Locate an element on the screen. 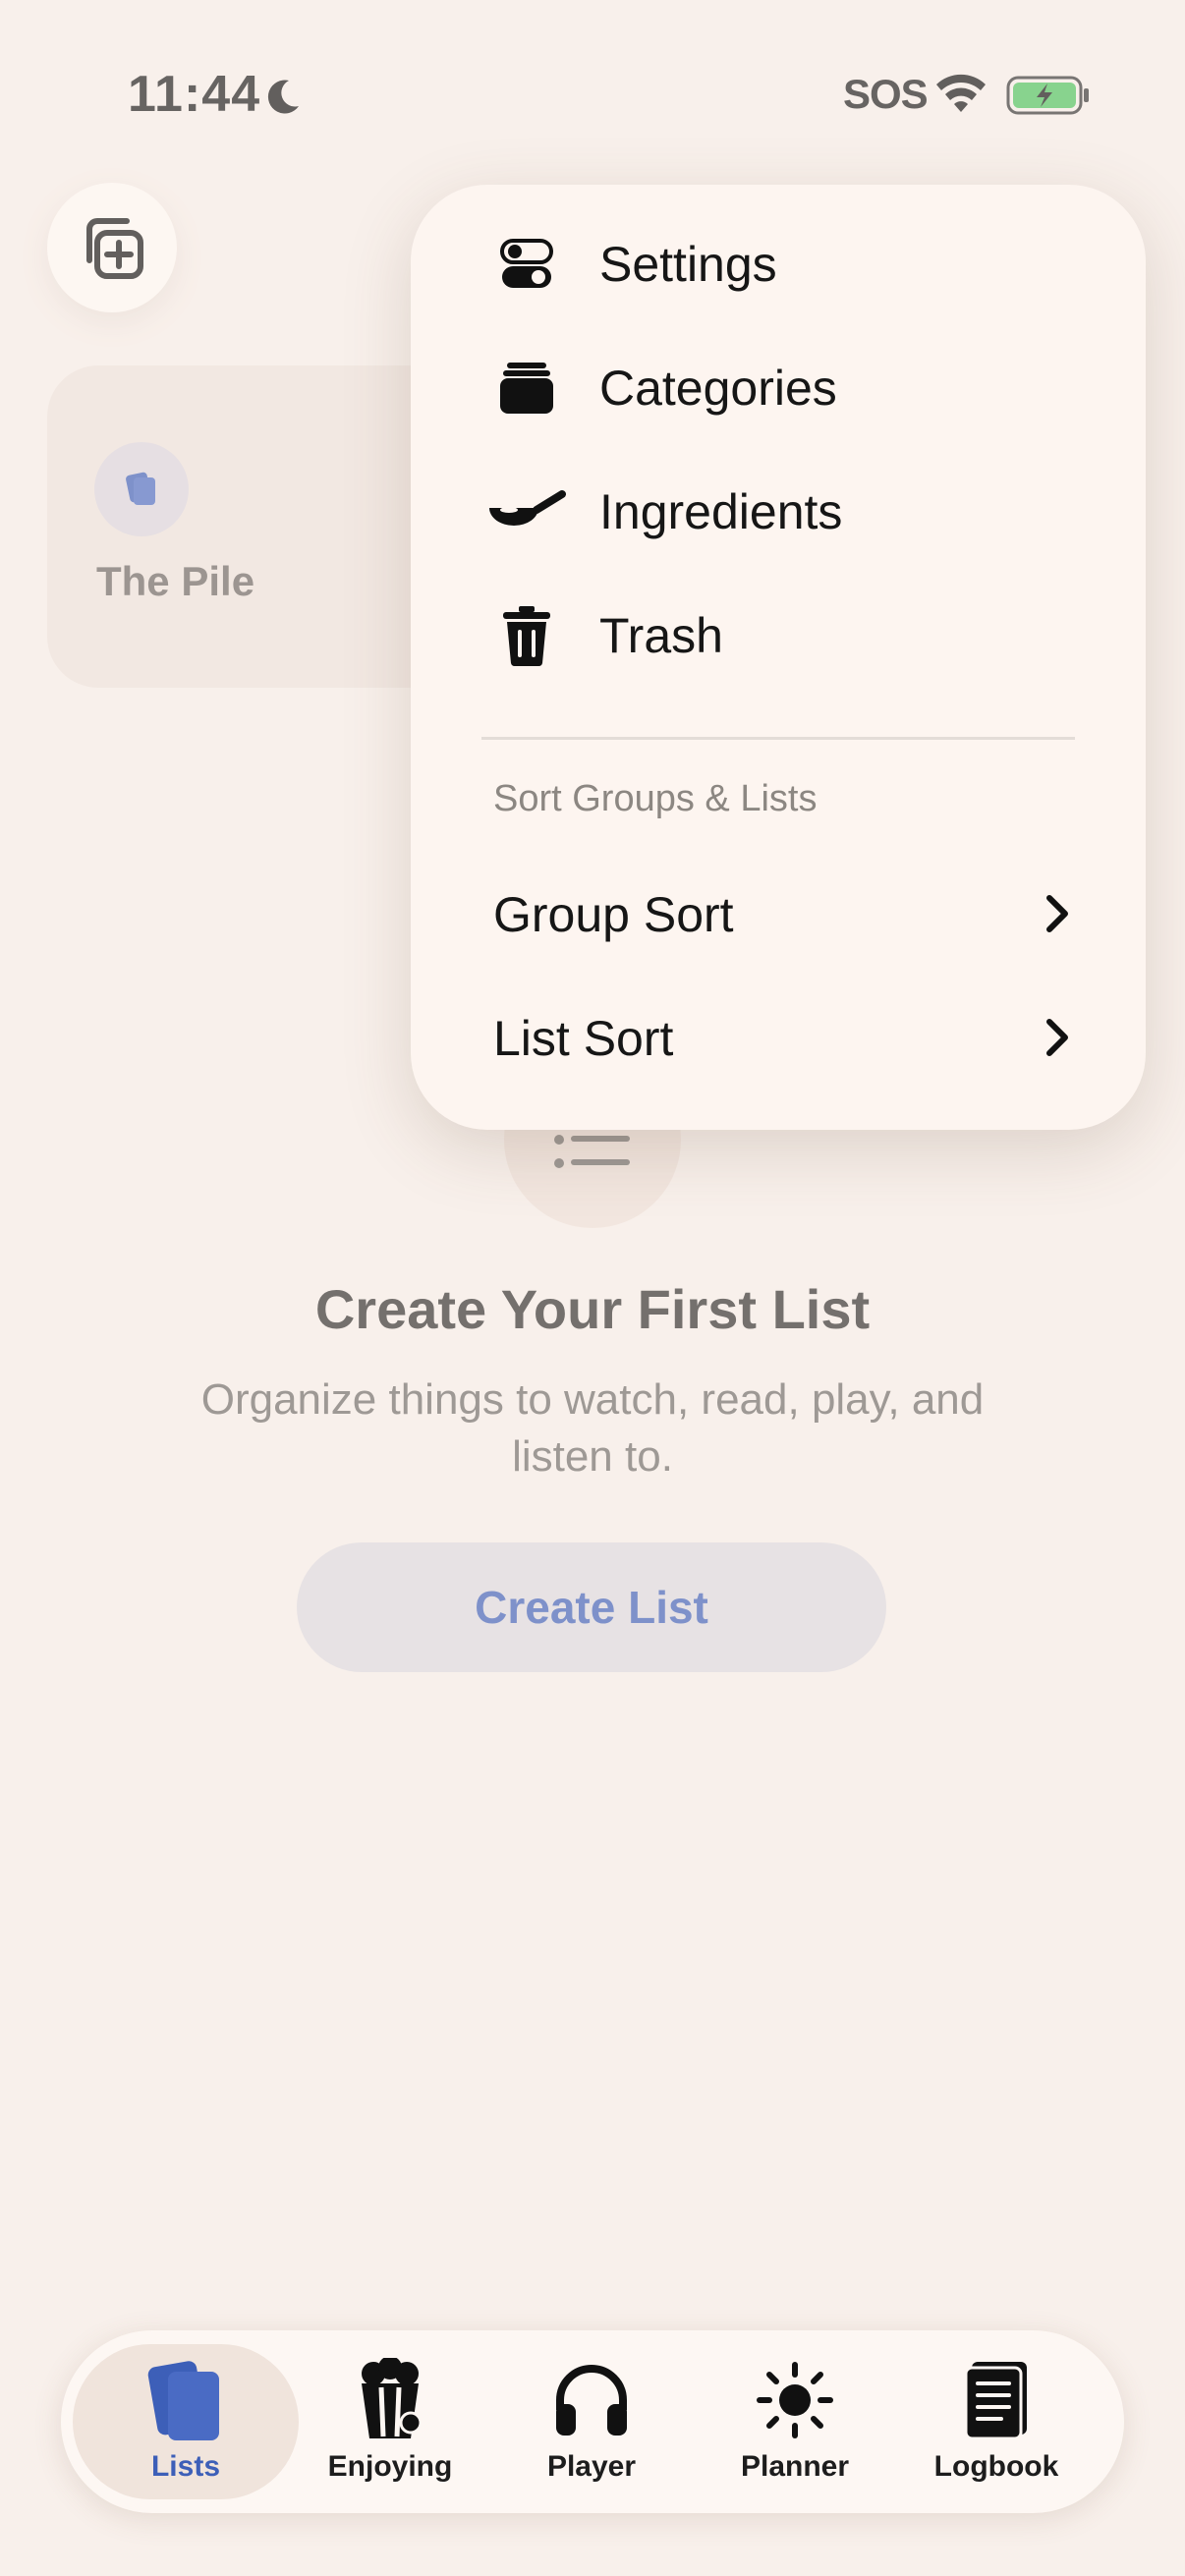 This screenshot has width=1185, height=2576. menu-item-trash: Trash is located at coordinates (779, 636).